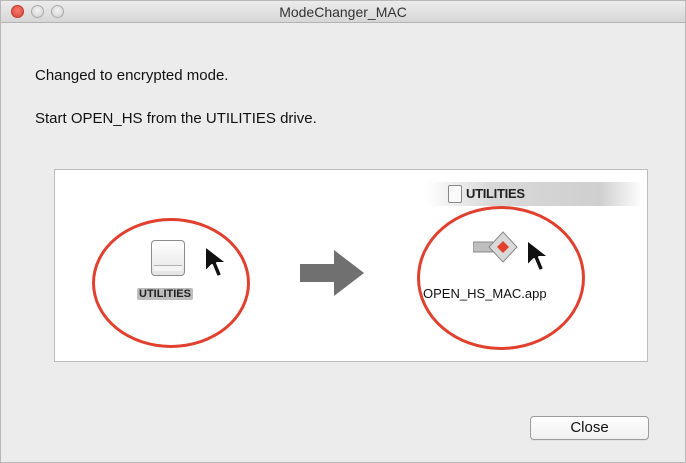  I want to click on app-label: OPEN_HS_MAC.app, so click(485, 293).